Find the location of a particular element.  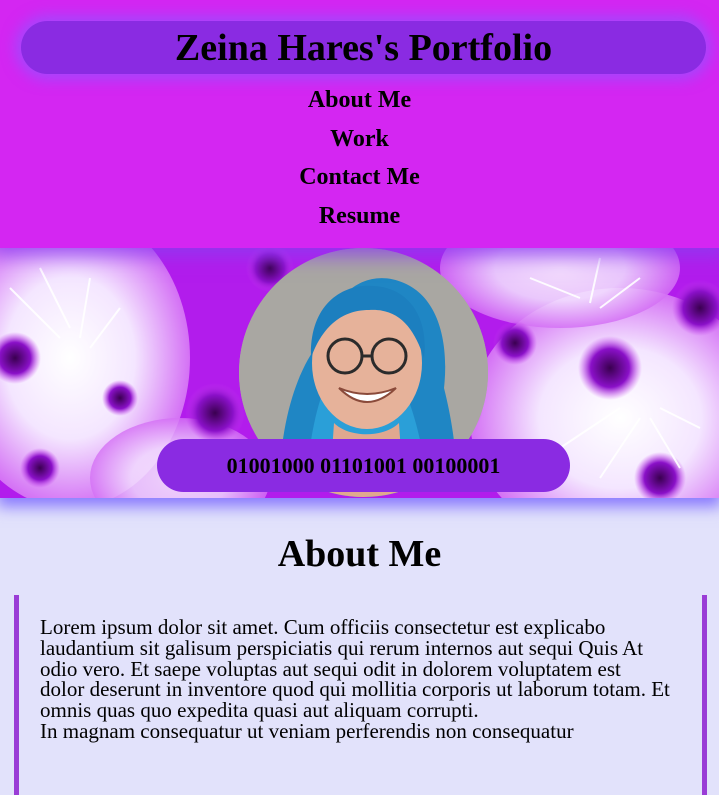

site-title: Zeina Hares's Portfolio is located at coordinates (363, 47).